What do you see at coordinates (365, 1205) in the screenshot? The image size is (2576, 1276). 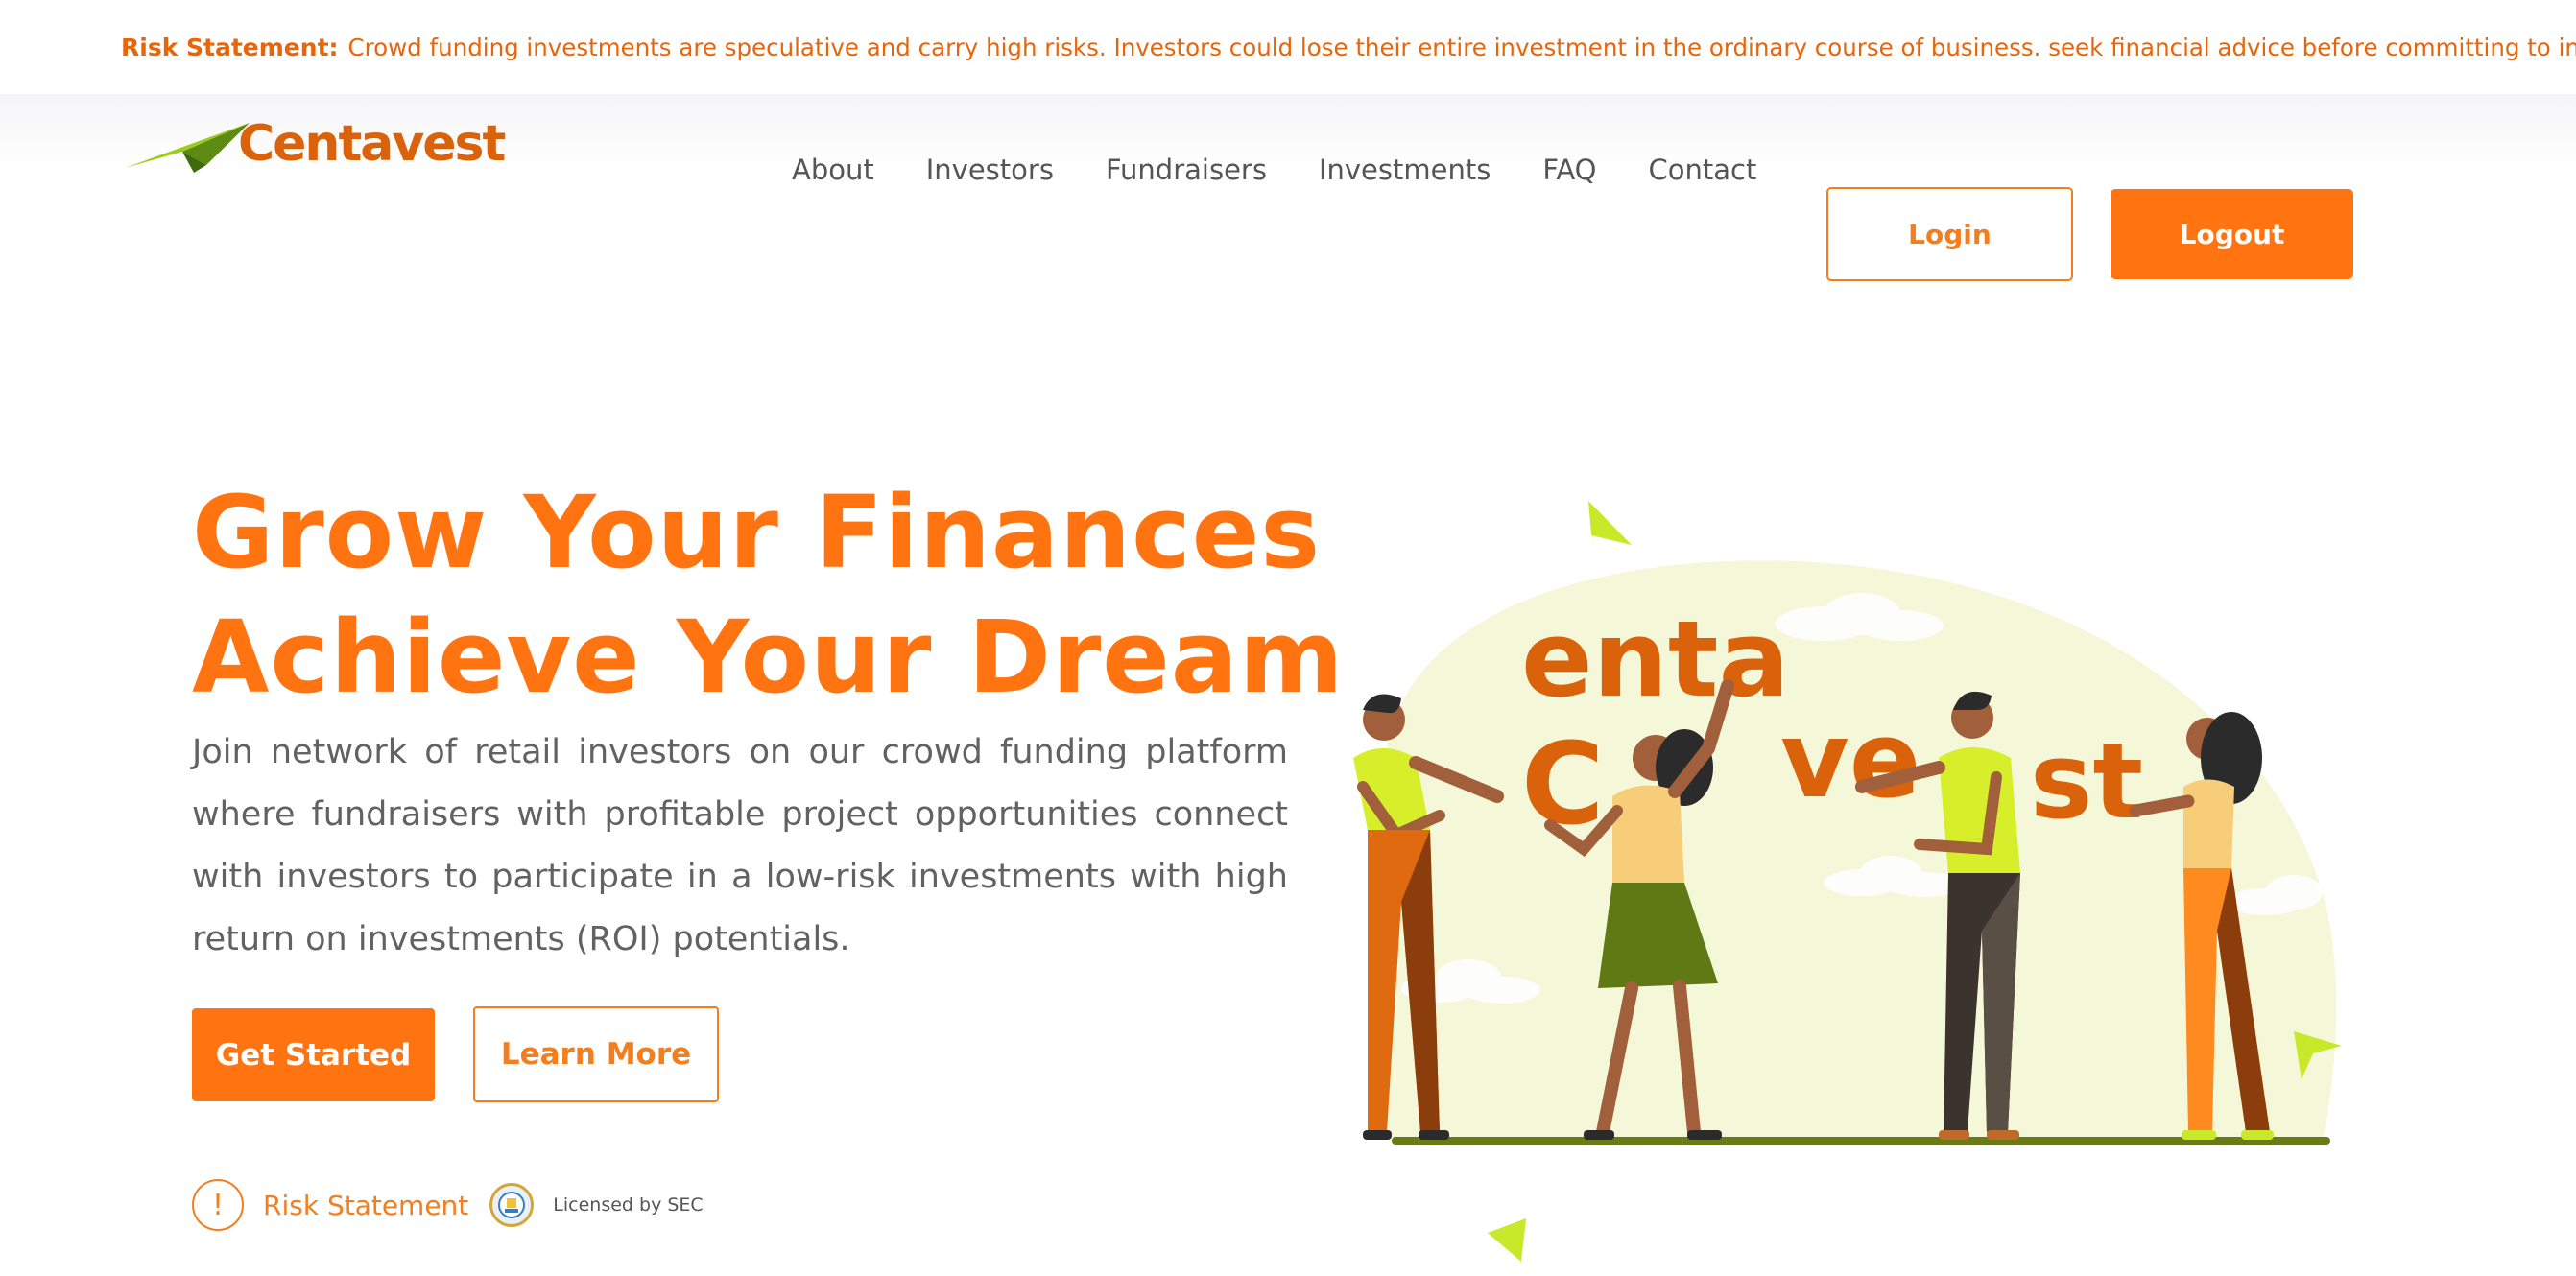 I see `risk-statement-link: Risk Statement` at bounding box center [365, 1205].